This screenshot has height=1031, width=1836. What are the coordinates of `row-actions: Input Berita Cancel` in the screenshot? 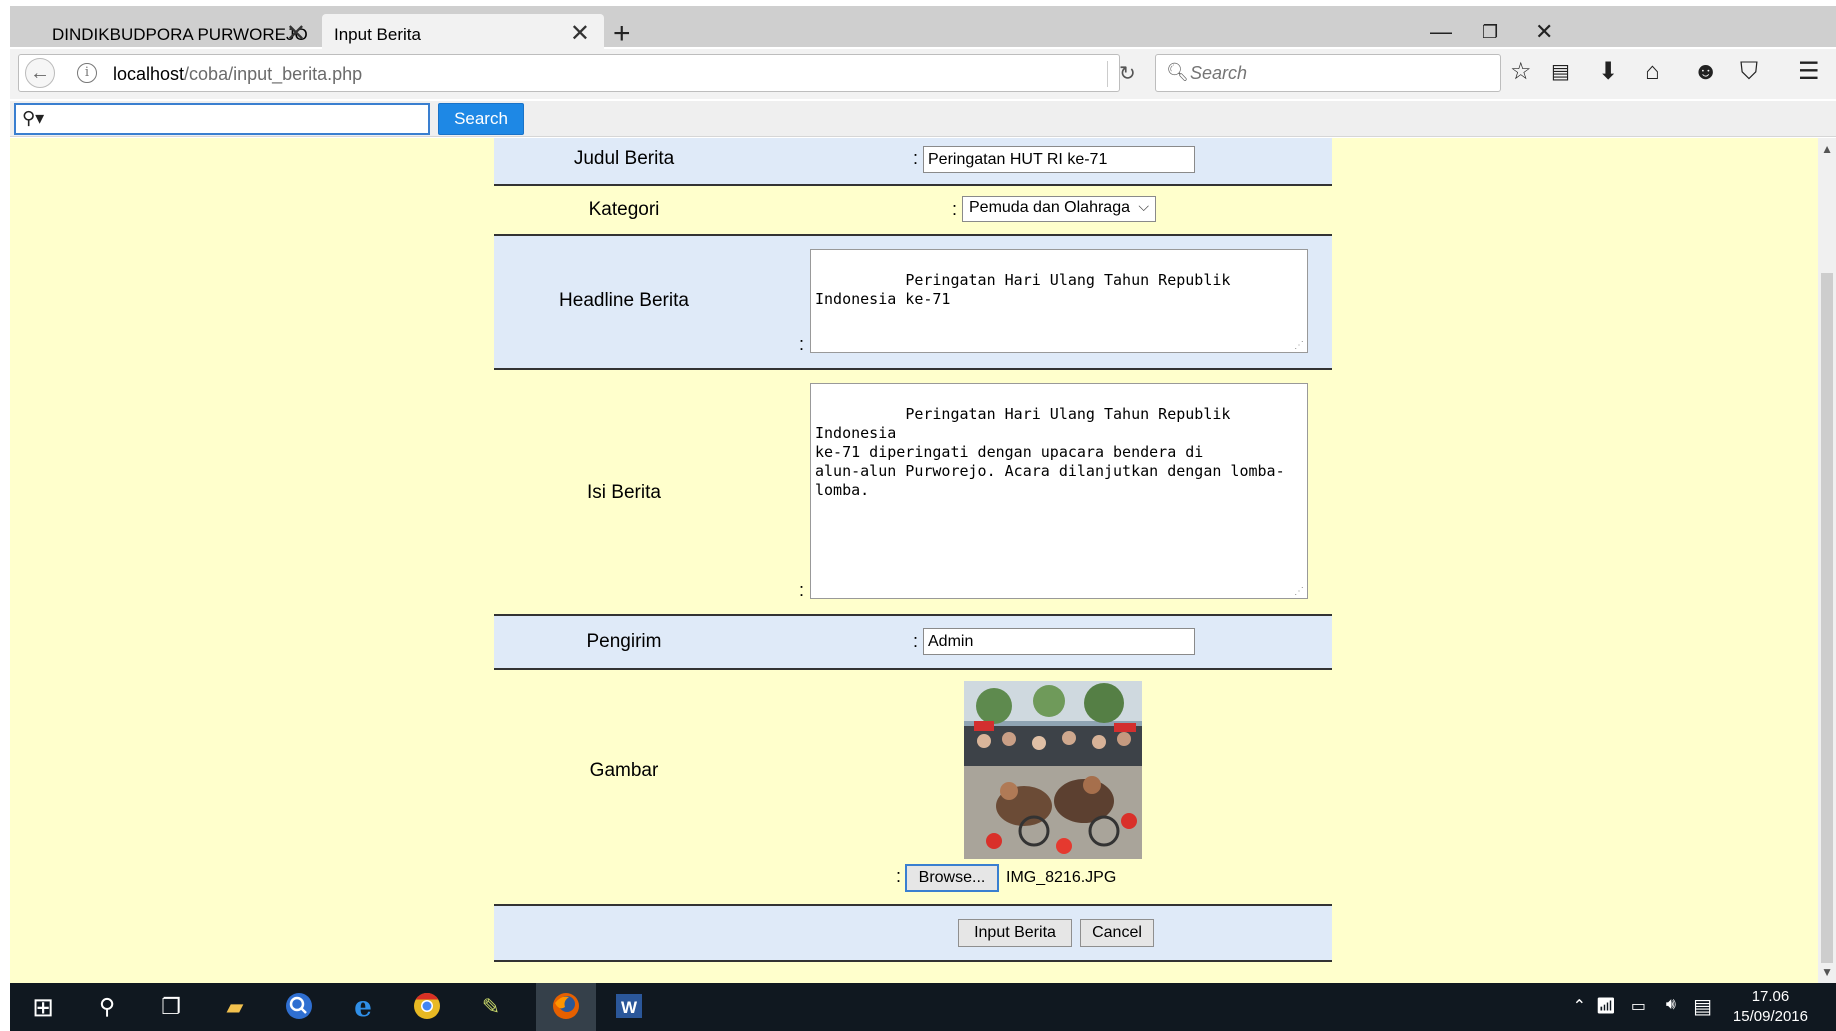 It's located at (913, 934).